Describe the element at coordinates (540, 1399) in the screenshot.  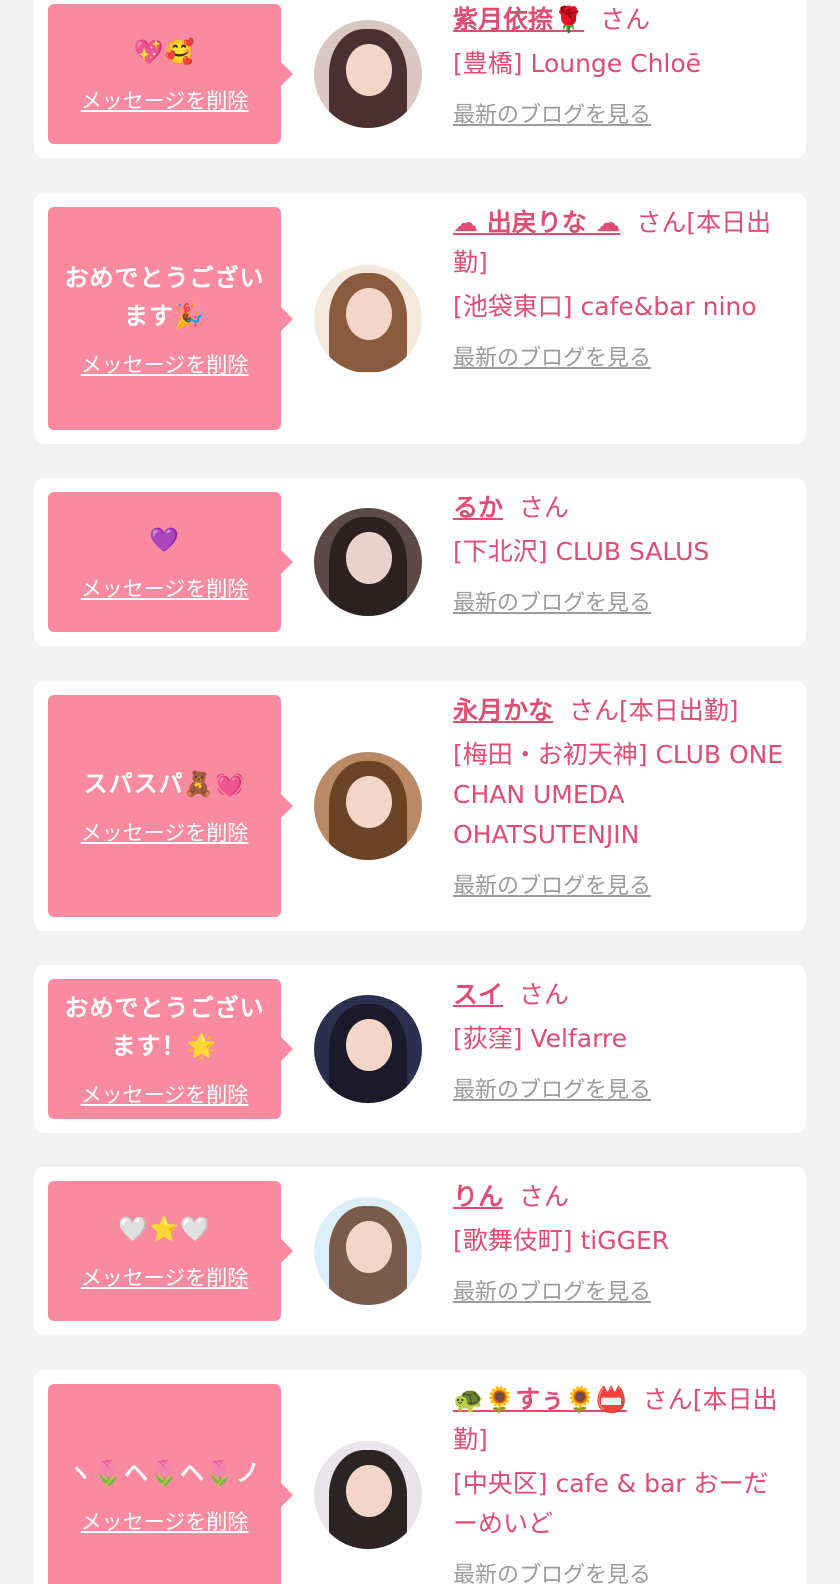
I see `profile-name-link: 🐢🌻すぅ🌻📛` at that location.